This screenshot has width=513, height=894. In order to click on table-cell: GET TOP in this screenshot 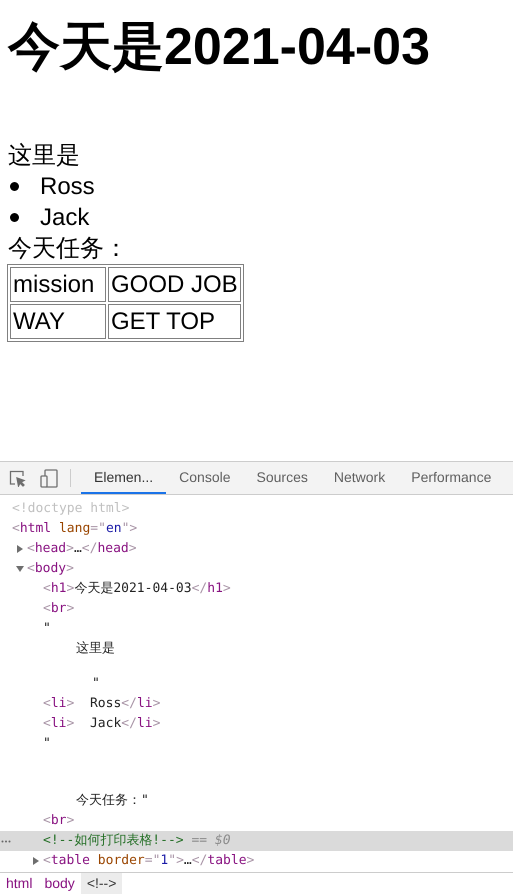, I will do `click(174, 321)`.